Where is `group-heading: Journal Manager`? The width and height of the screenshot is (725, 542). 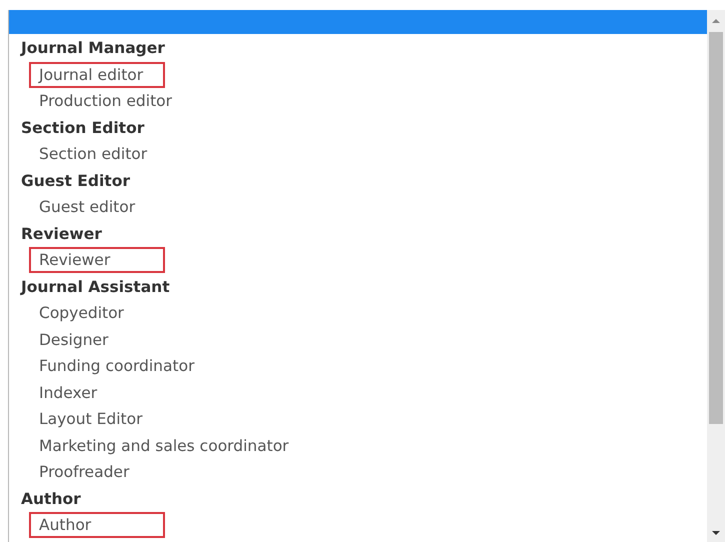
group-heading: Journal Manager is located at coordinates (92, 48).